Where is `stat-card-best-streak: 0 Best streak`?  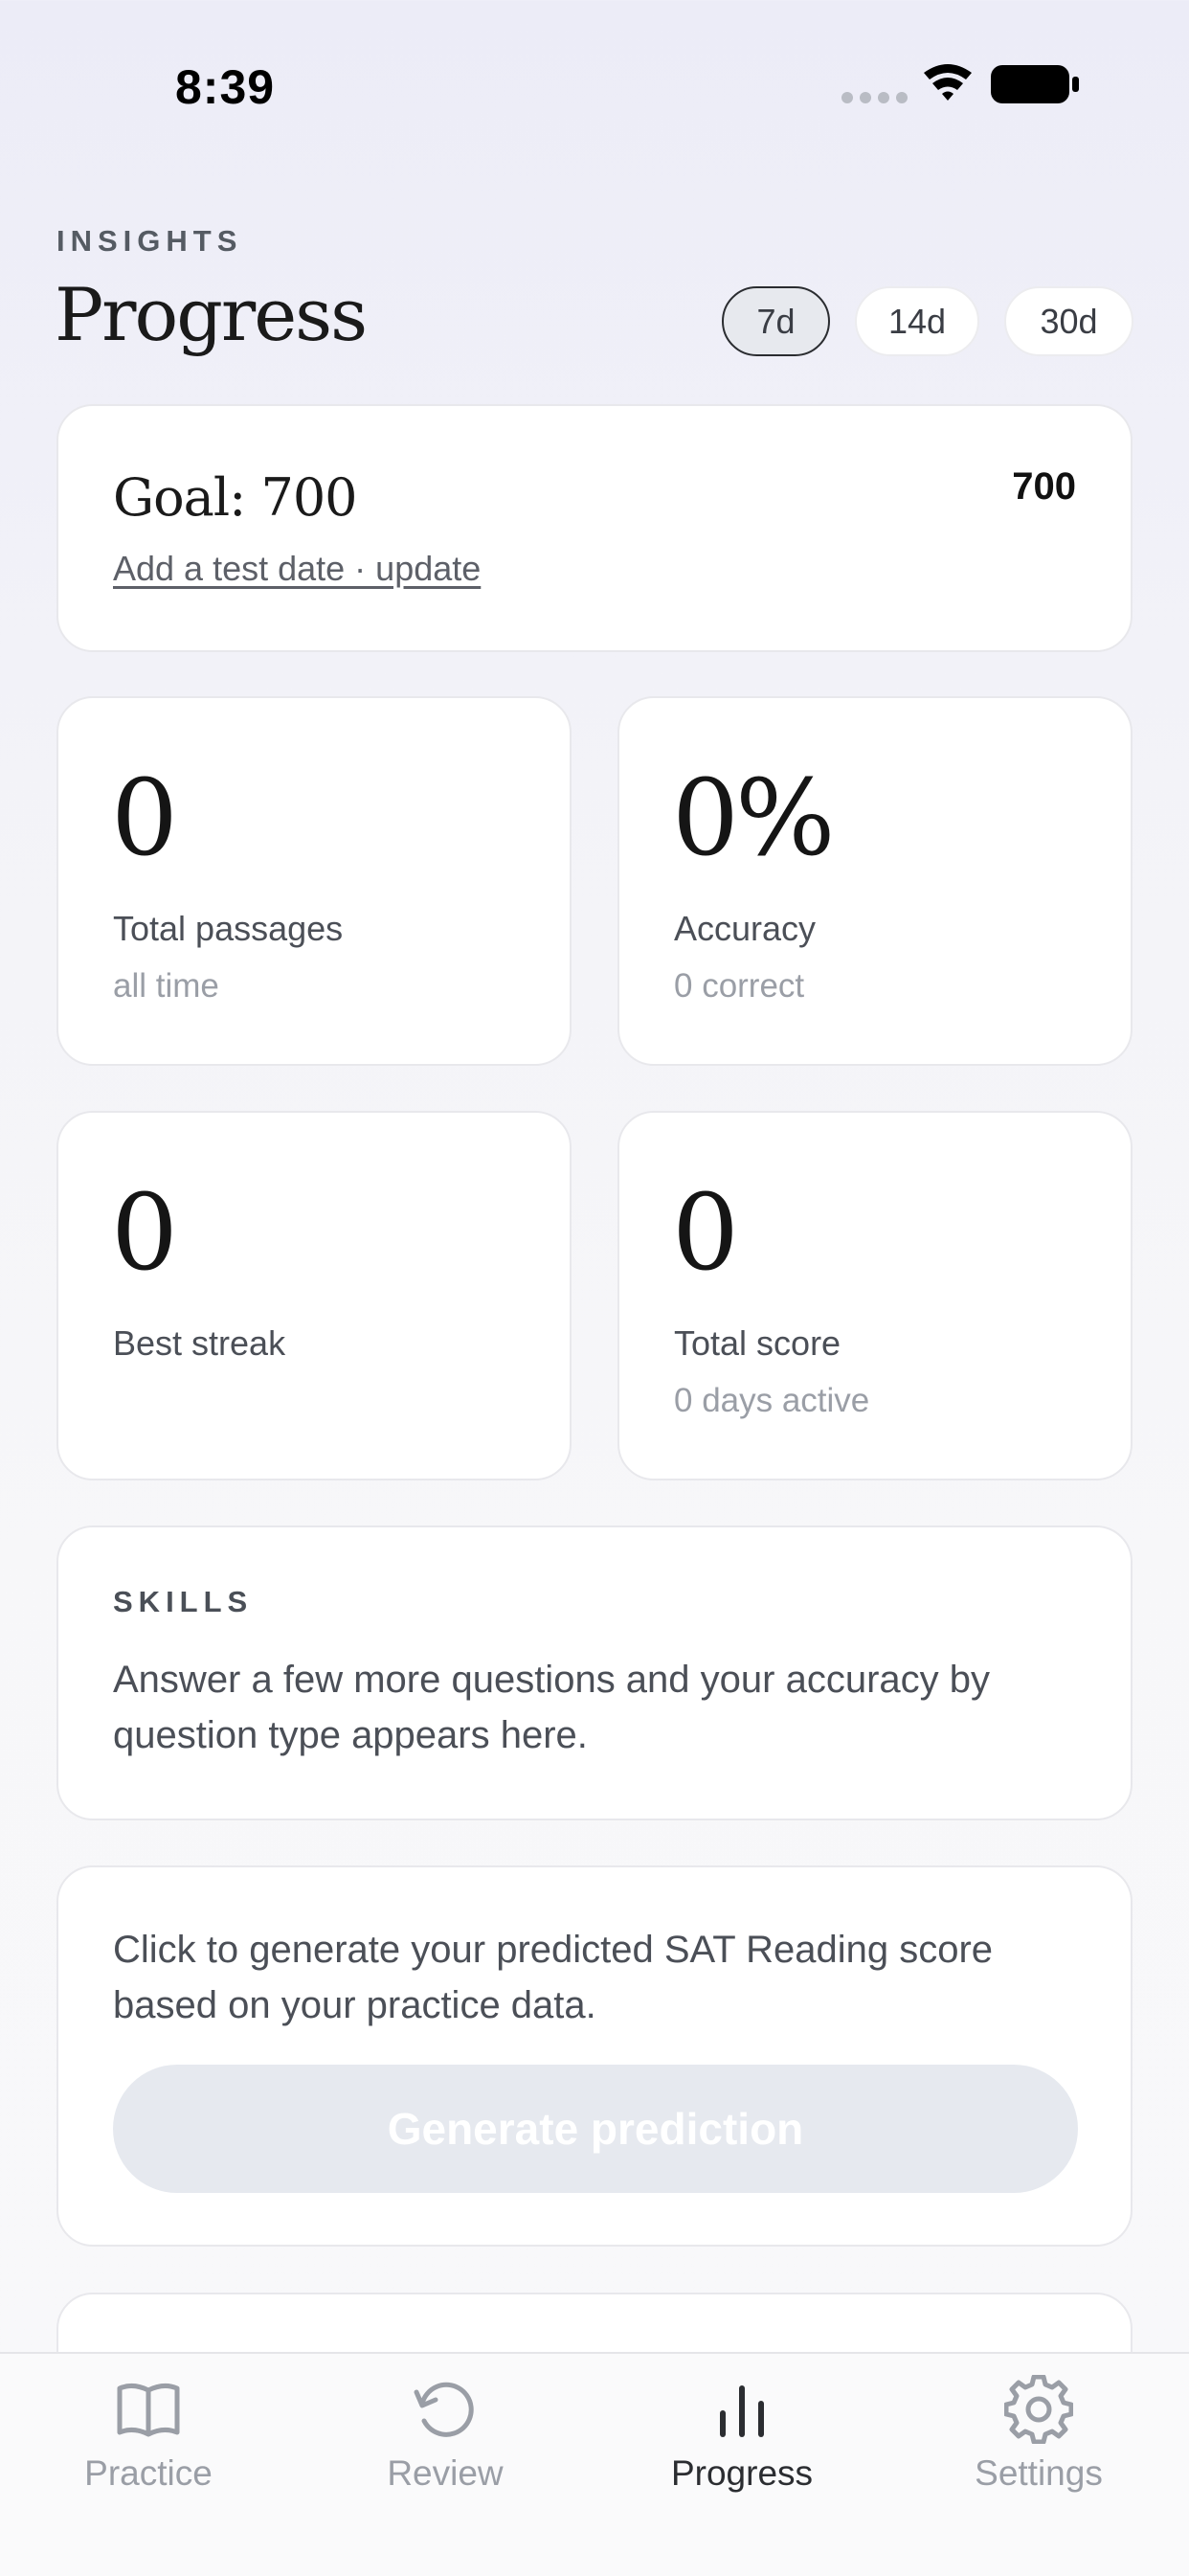 stat-card-best-streak: 0 Best streak is located at coordinates (314, 1295).